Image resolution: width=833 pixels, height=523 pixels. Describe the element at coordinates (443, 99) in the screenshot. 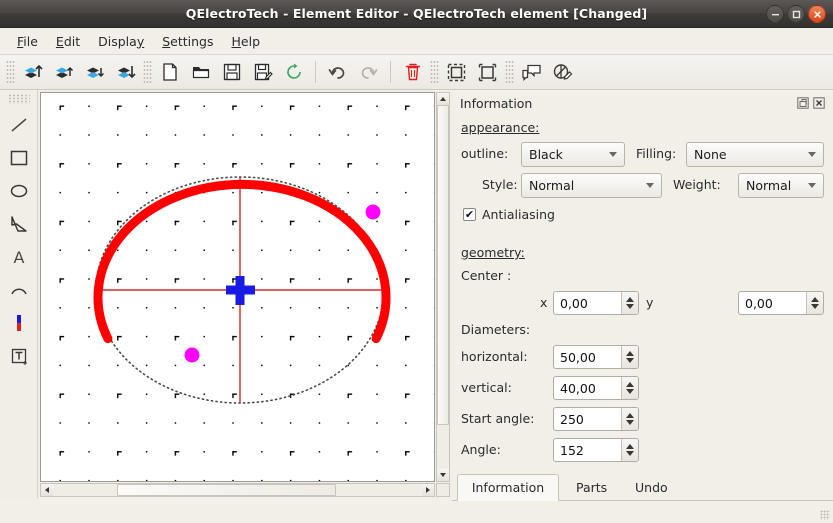

I see `scroll-up-button` at that location.